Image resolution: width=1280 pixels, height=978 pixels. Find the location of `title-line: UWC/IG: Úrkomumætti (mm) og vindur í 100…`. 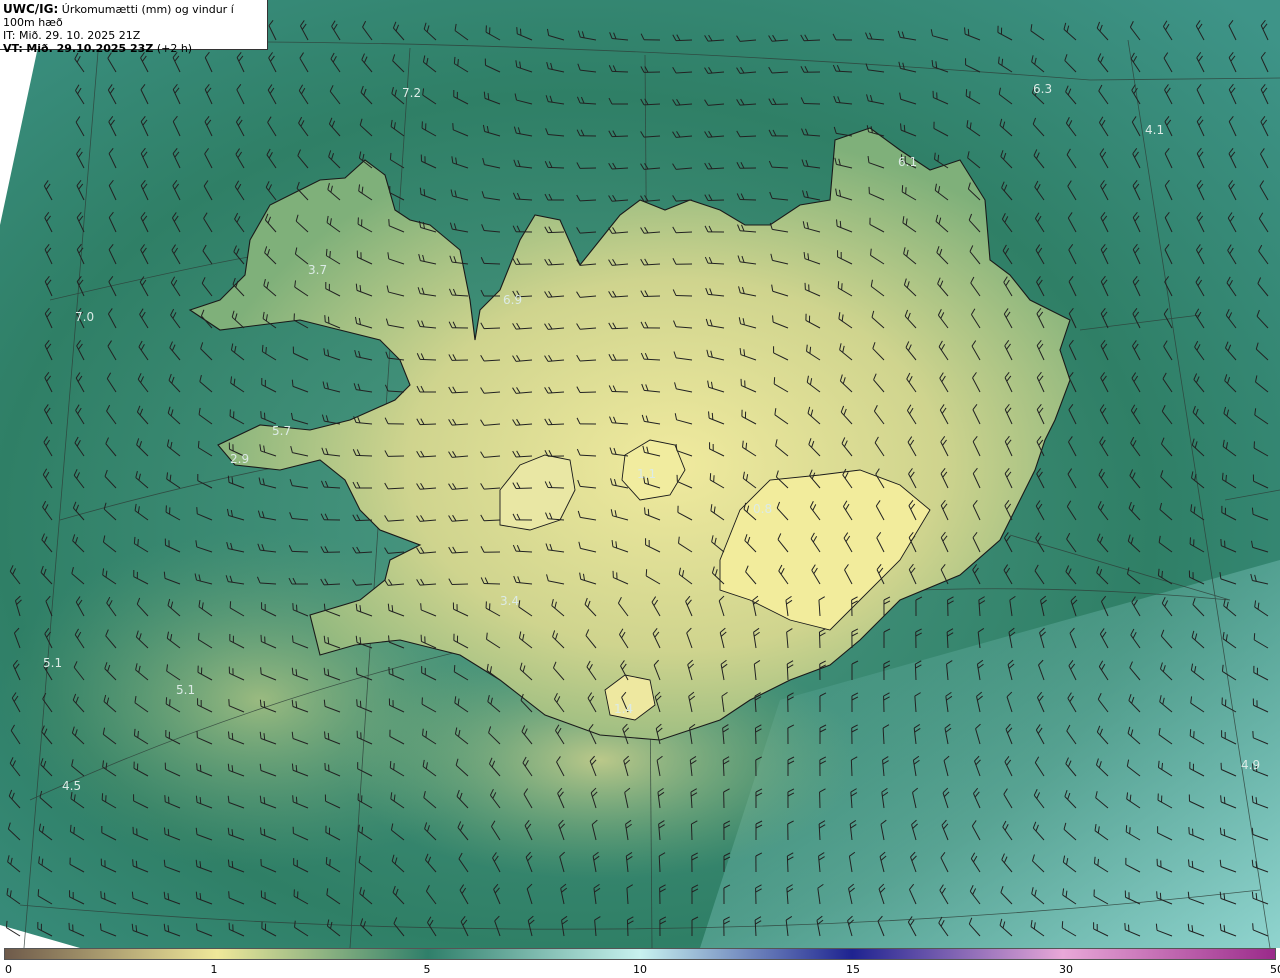

title-line: UWC/IG: Úrkomumætti (mm) og vindur í 100… is located at coordinates (135, 16).